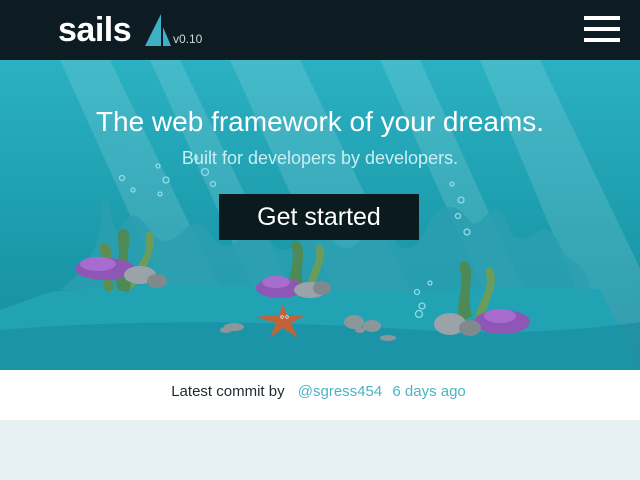 The image size is (640, 480). I want to click on hero-title: The web framework of your dreams., so click(320, 121).